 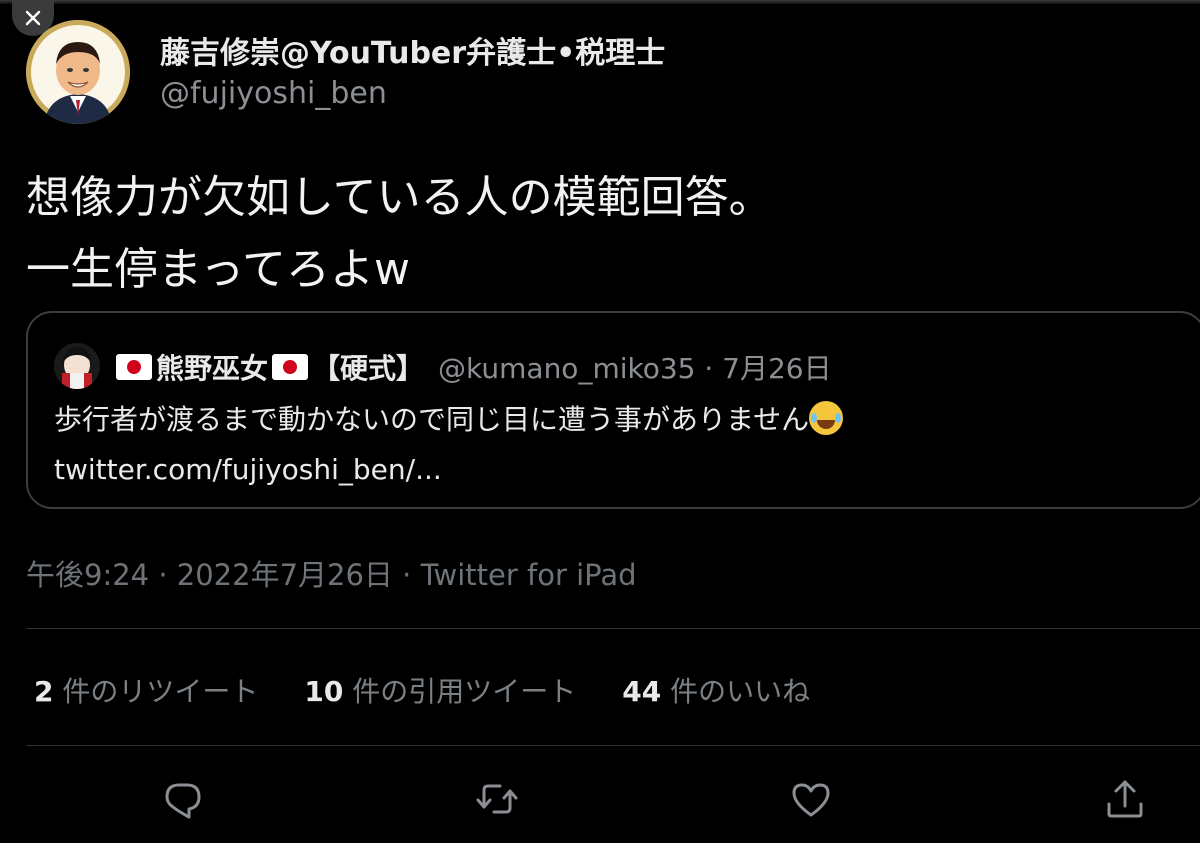 I want to click on quoted-avatar-illustration, so click(x=77, y=366).